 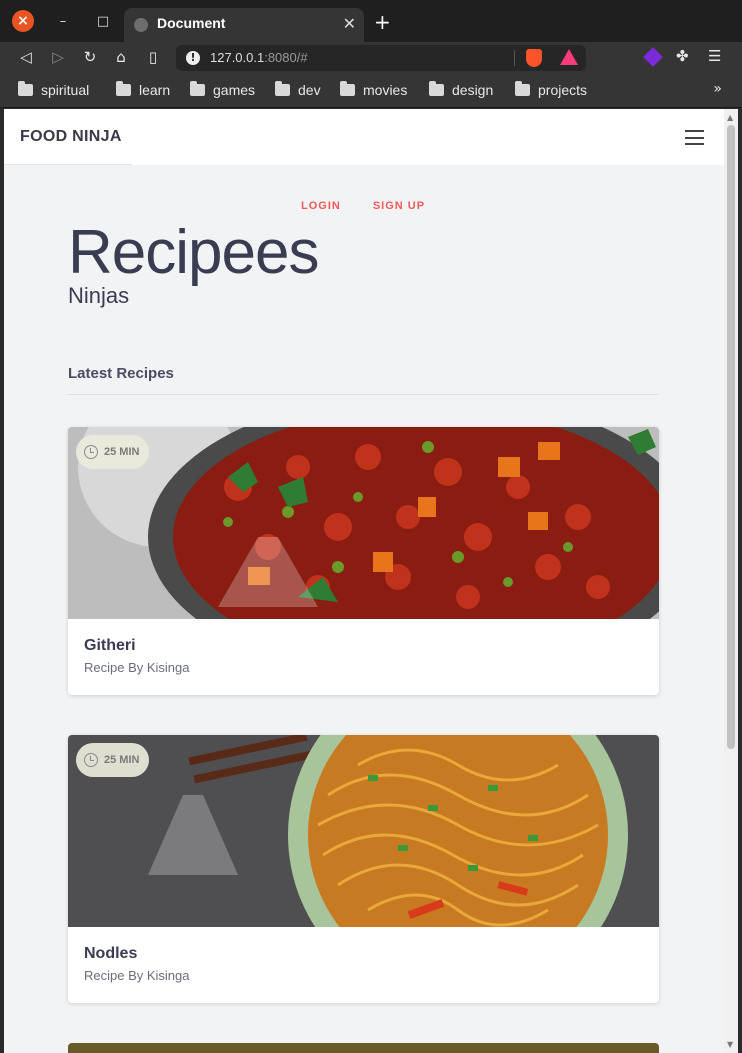 What do you see at coordinates (65, 90) in the screenshot?
I see `bookmark-label: spiritual` at bounding box center [65, 90].